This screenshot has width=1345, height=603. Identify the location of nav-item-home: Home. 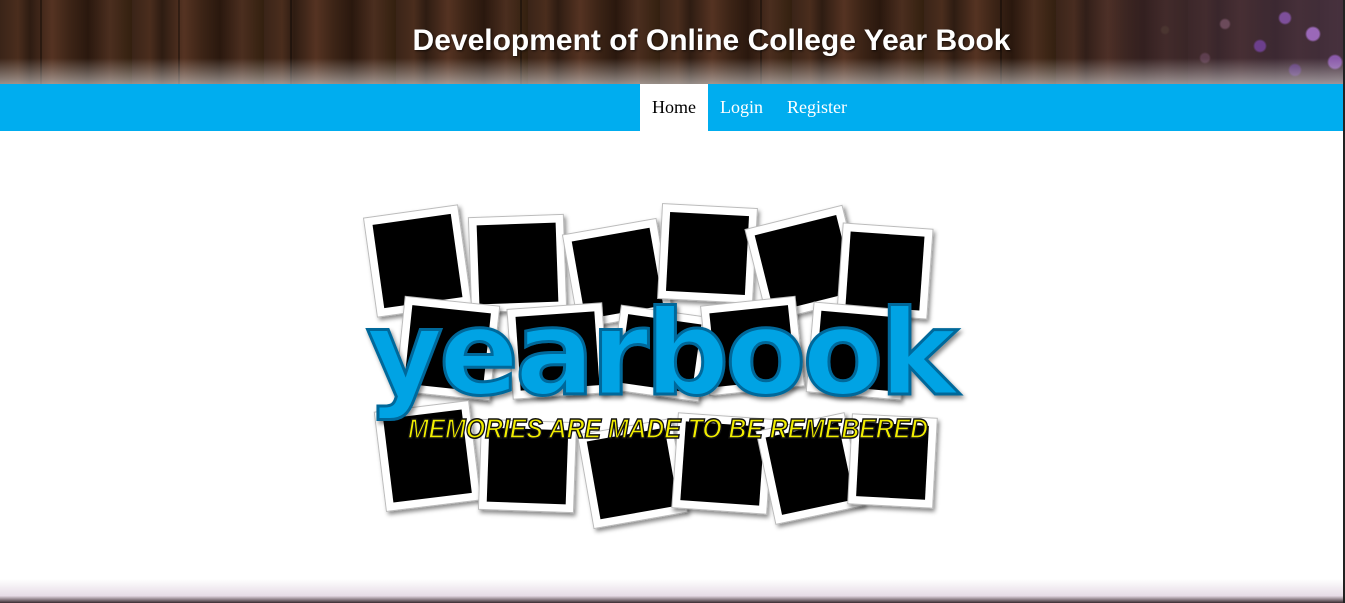
(674, 107).